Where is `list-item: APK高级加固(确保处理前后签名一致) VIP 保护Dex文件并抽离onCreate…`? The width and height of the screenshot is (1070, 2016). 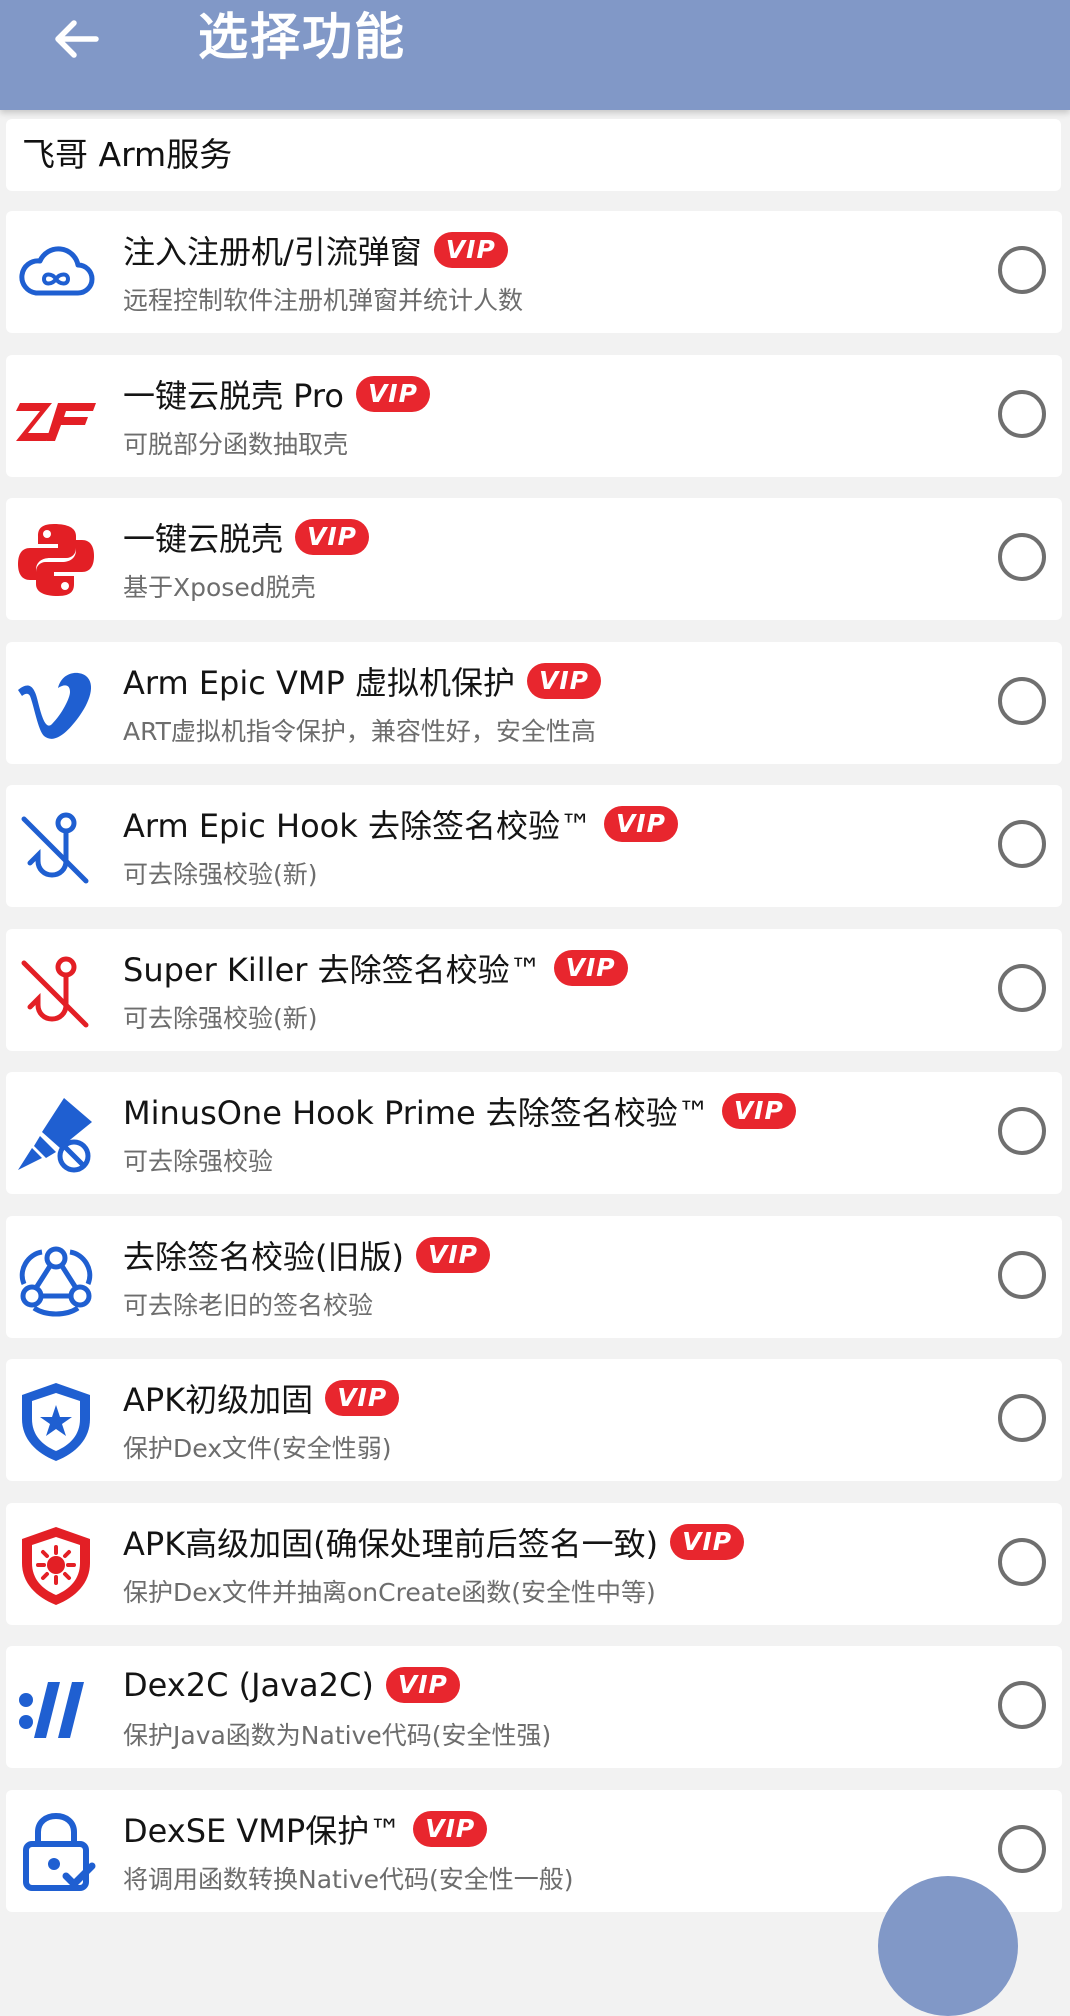
list-item: APK高级加固(确保处理前后签名一致) VIP 保护Dex文件并抽离onCreate… is located at coordinates (534, 1563).